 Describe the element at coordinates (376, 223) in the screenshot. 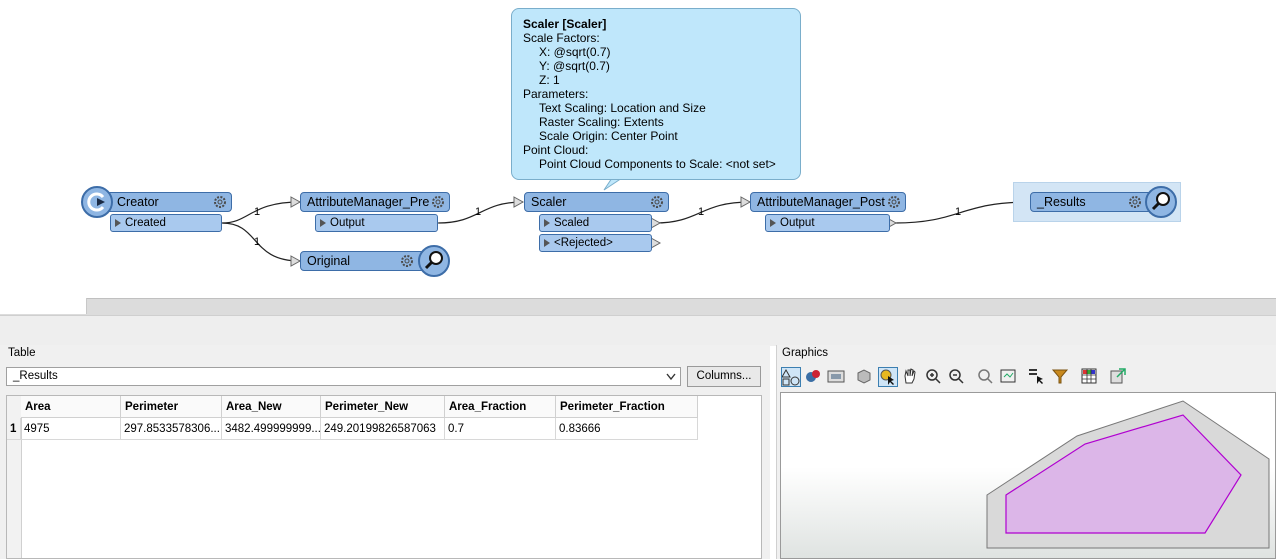

I see `attributemanager-pre-output-port: Output` at that location.